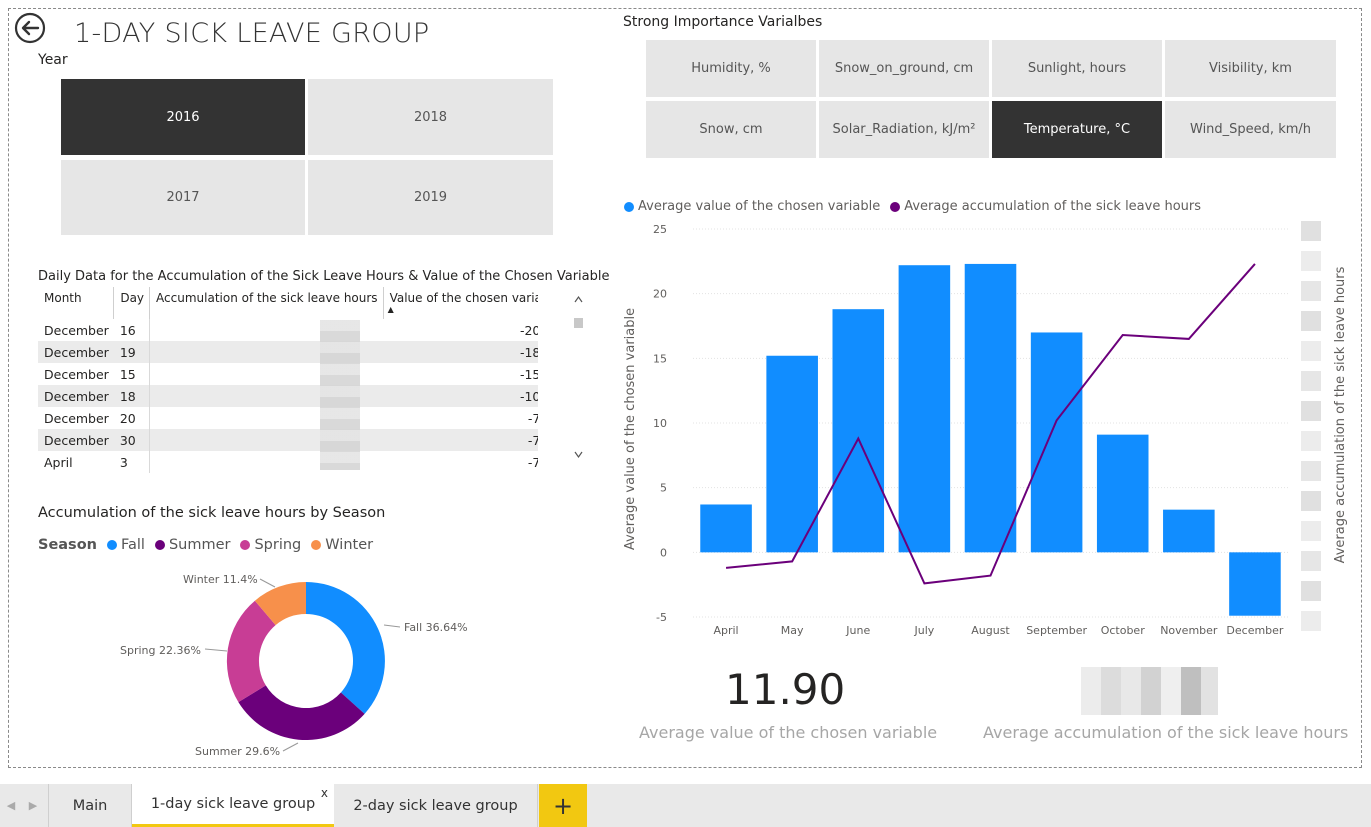 This screenshot has height=827, width=1371. What do you see at coordinates (792, 630) in the screenshot?
I see `x-tick-label: May` at bounding box center [792, 630].